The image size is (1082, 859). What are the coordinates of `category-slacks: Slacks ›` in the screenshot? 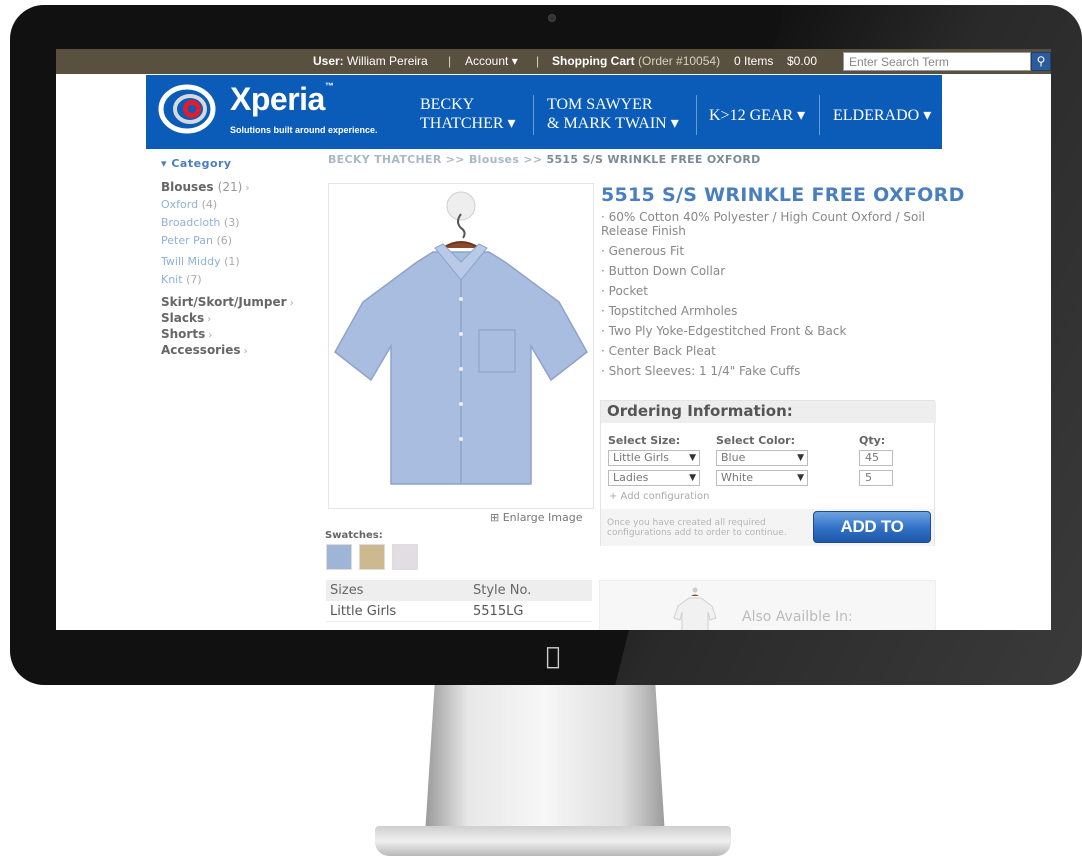 It's located at (236, 319).